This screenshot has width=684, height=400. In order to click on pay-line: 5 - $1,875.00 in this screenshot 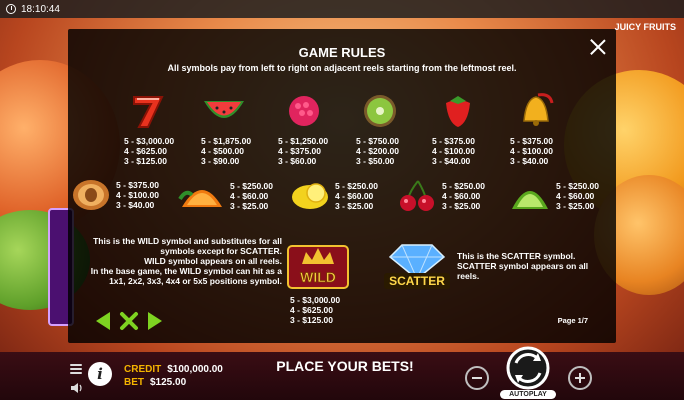, I will do `click(226, 141)`.